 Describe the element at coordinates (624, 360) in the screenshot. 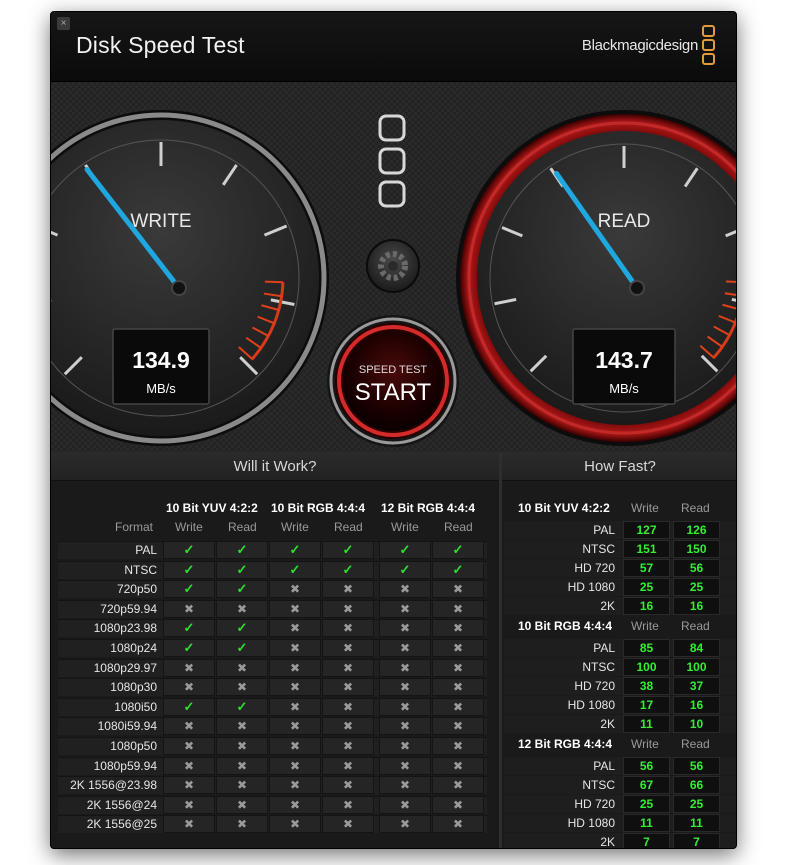

I see `read-speed-value: 143.7` at that location.